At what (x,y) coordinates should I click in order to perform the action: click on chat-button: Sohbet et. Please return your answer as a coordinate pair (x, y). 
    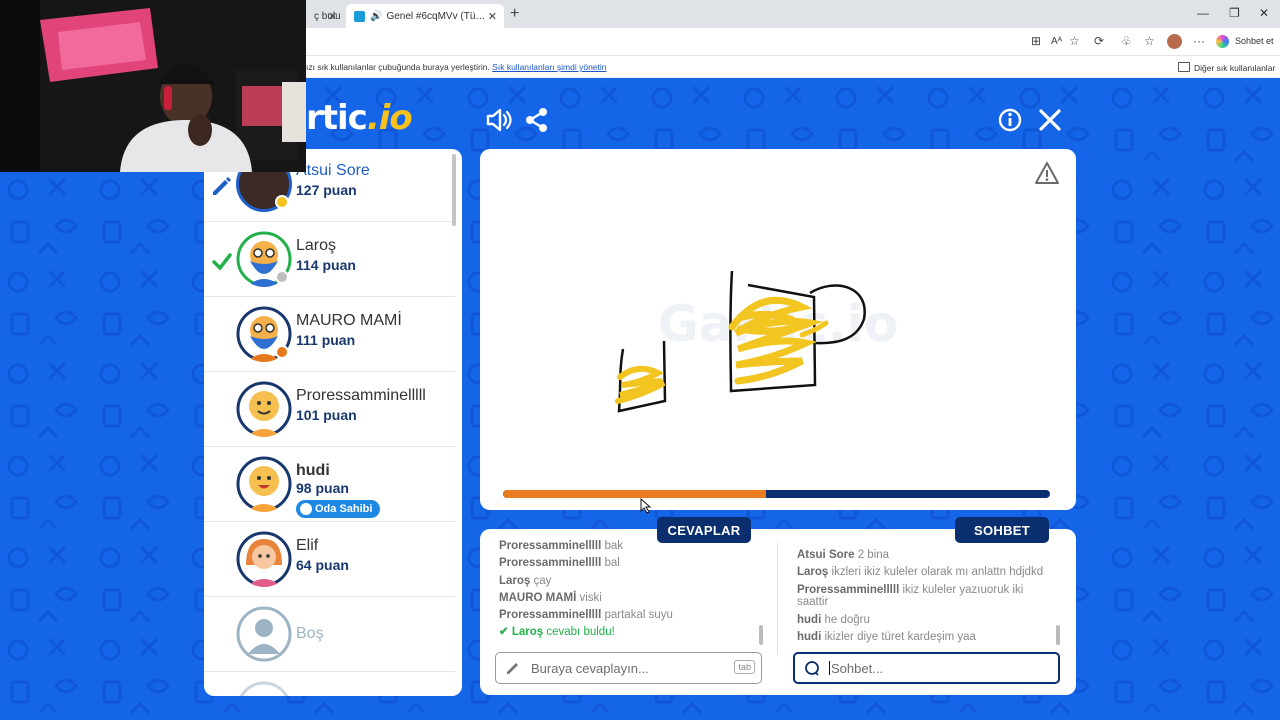
    Looking at the image, I should click on (1254, 41).